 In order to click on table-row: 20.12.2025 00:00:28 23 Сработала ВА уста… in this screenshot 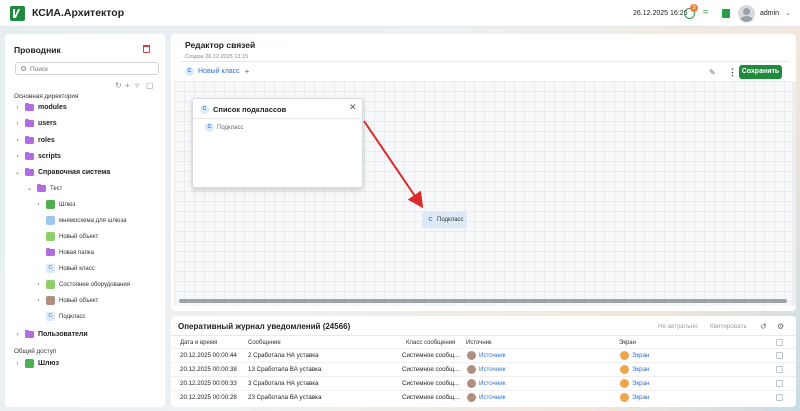, I will do `click(483, 397)`.